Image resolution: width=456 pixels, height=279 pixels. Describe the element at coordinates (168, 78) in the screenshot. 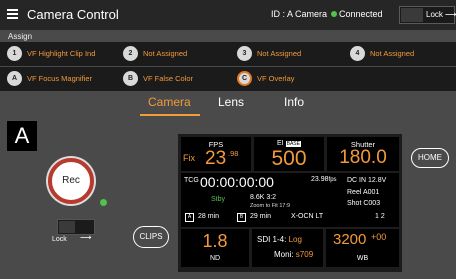

I see `assign-button-label: VF False Color` at that location.